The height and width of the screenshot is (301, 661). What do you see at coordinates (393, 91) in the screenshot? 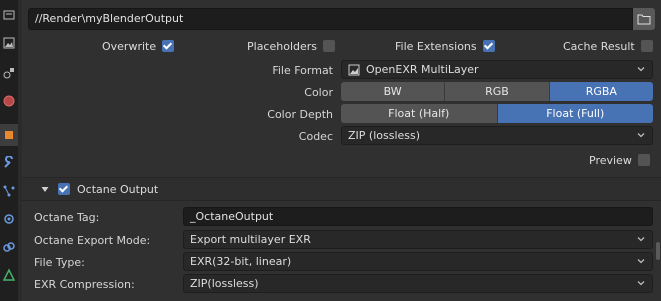
I see `color-bw-option: BW` at bounding box center [393, 91].